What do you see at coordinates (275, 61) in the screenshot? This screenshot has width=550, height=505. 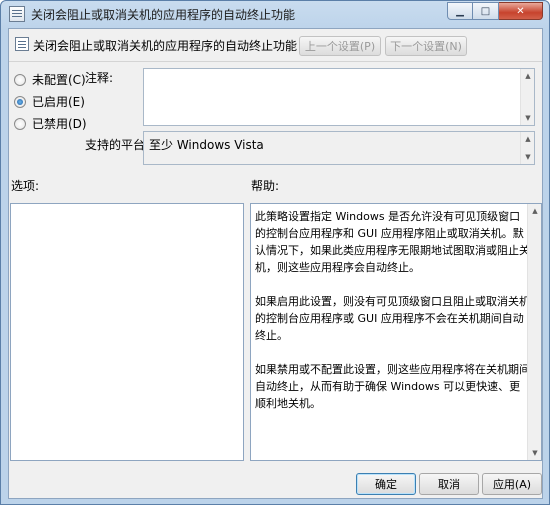 I see `header-divider` at bounding box center [275, 61].